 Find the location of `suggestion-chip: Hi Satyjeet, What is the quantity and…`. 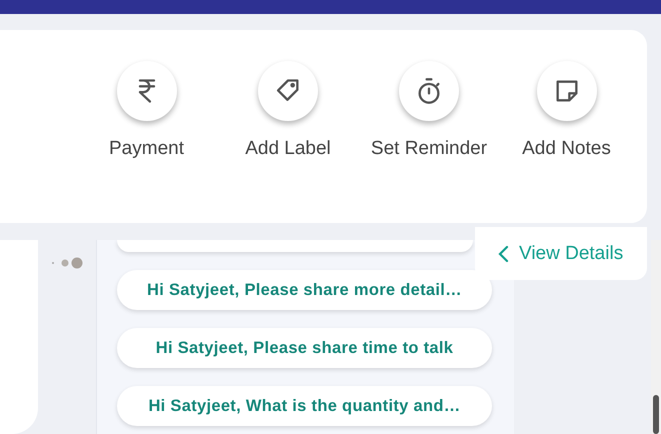

suggestion-chip: Hi Satyjeet, What is the quantity and… is located at coordinates (304, 406).